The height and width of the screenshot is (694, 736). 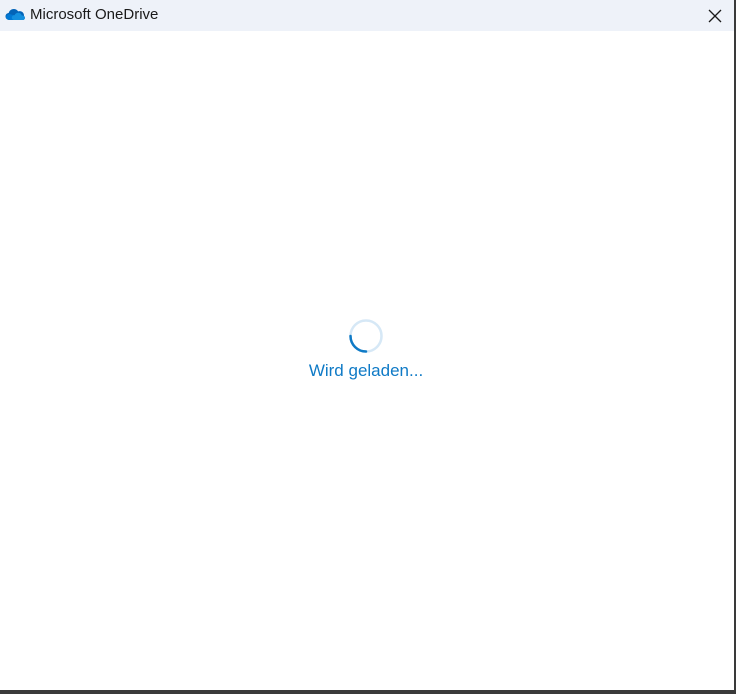 I want to click on close-button, so click(x=715, y=15).